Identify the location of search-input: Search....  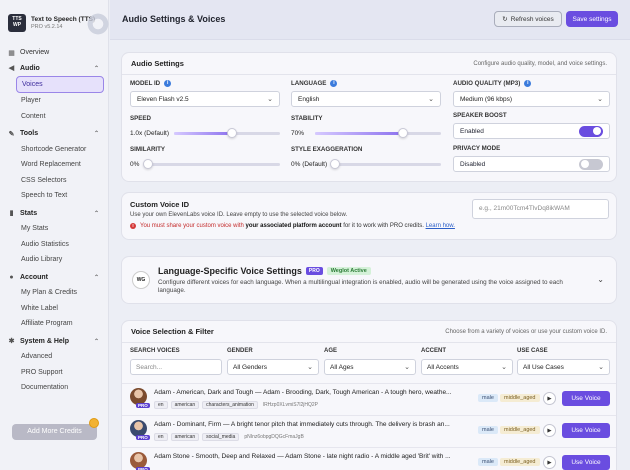
(176, 367).